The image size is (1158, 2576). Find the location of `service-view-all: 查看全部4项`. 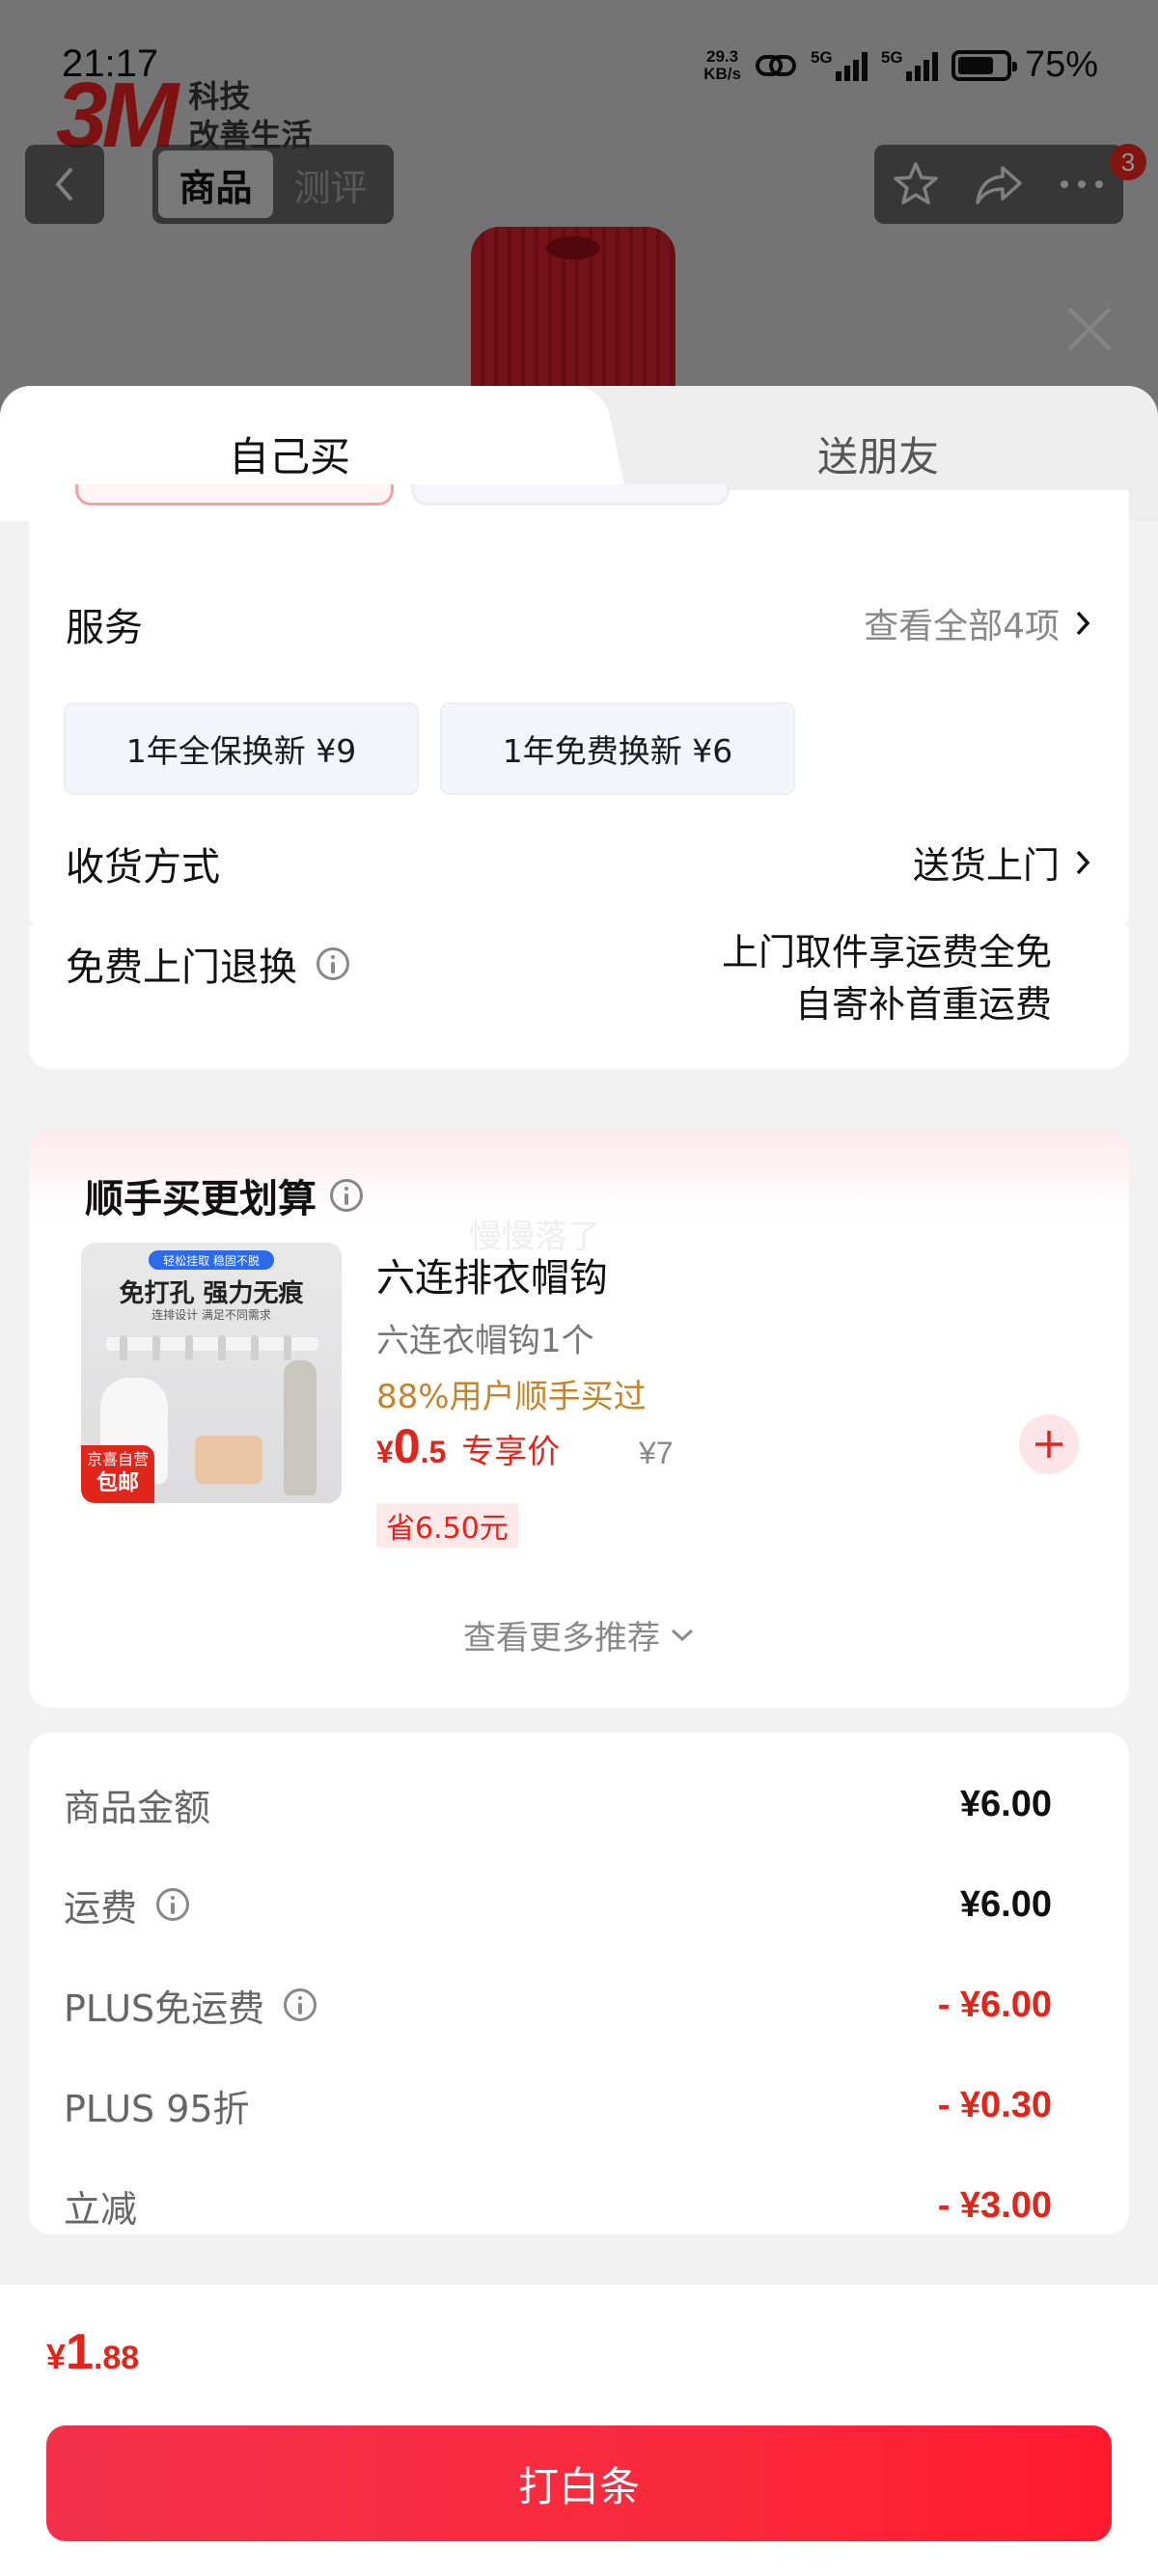

service-view-all: 查看全部4项 is located at coordinates (977, 623).